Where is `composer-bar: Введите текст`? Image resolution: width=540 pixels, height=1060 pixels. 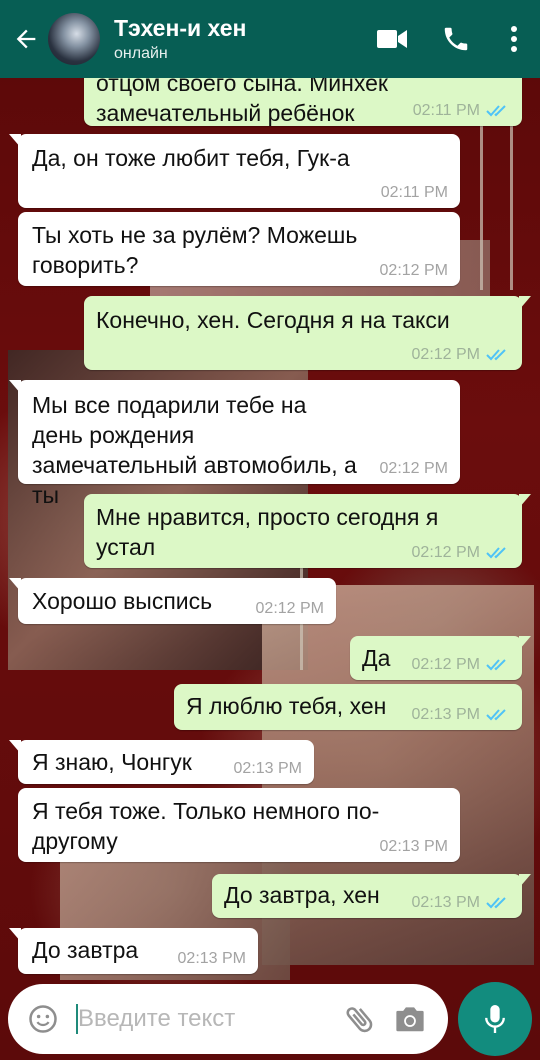
composer-bar: Введите текст is located at coordinates (270, 1019).